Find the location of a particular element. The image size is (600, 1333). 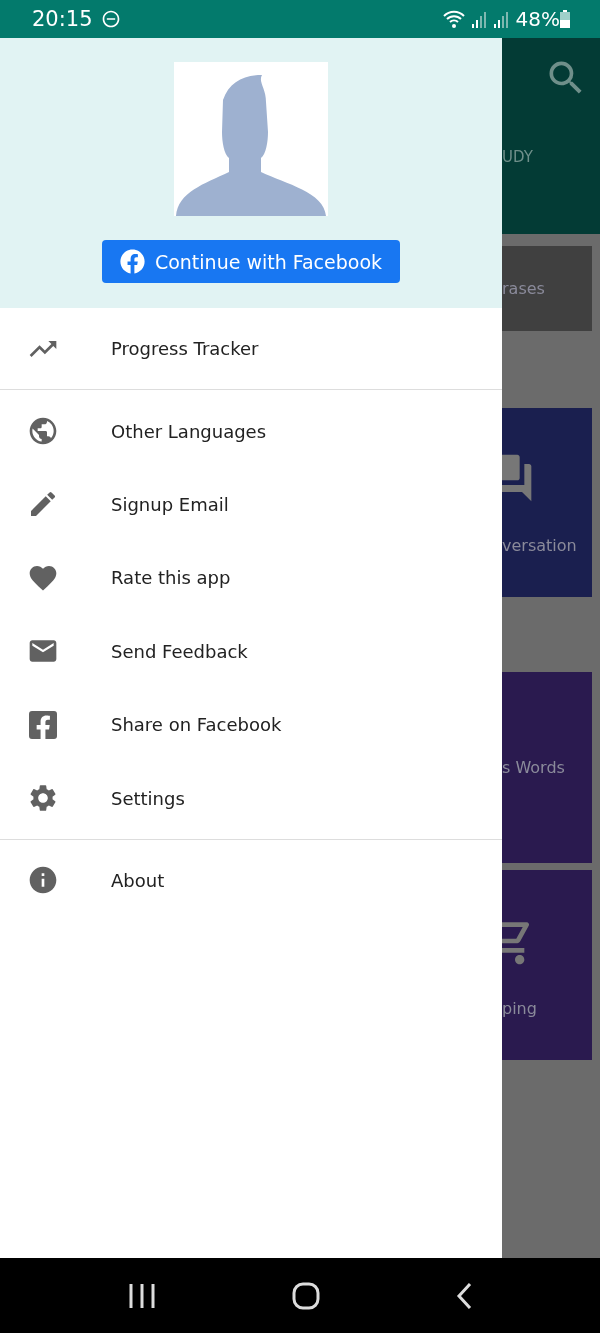

card-title: s Words is located at coordinates (534, 767).